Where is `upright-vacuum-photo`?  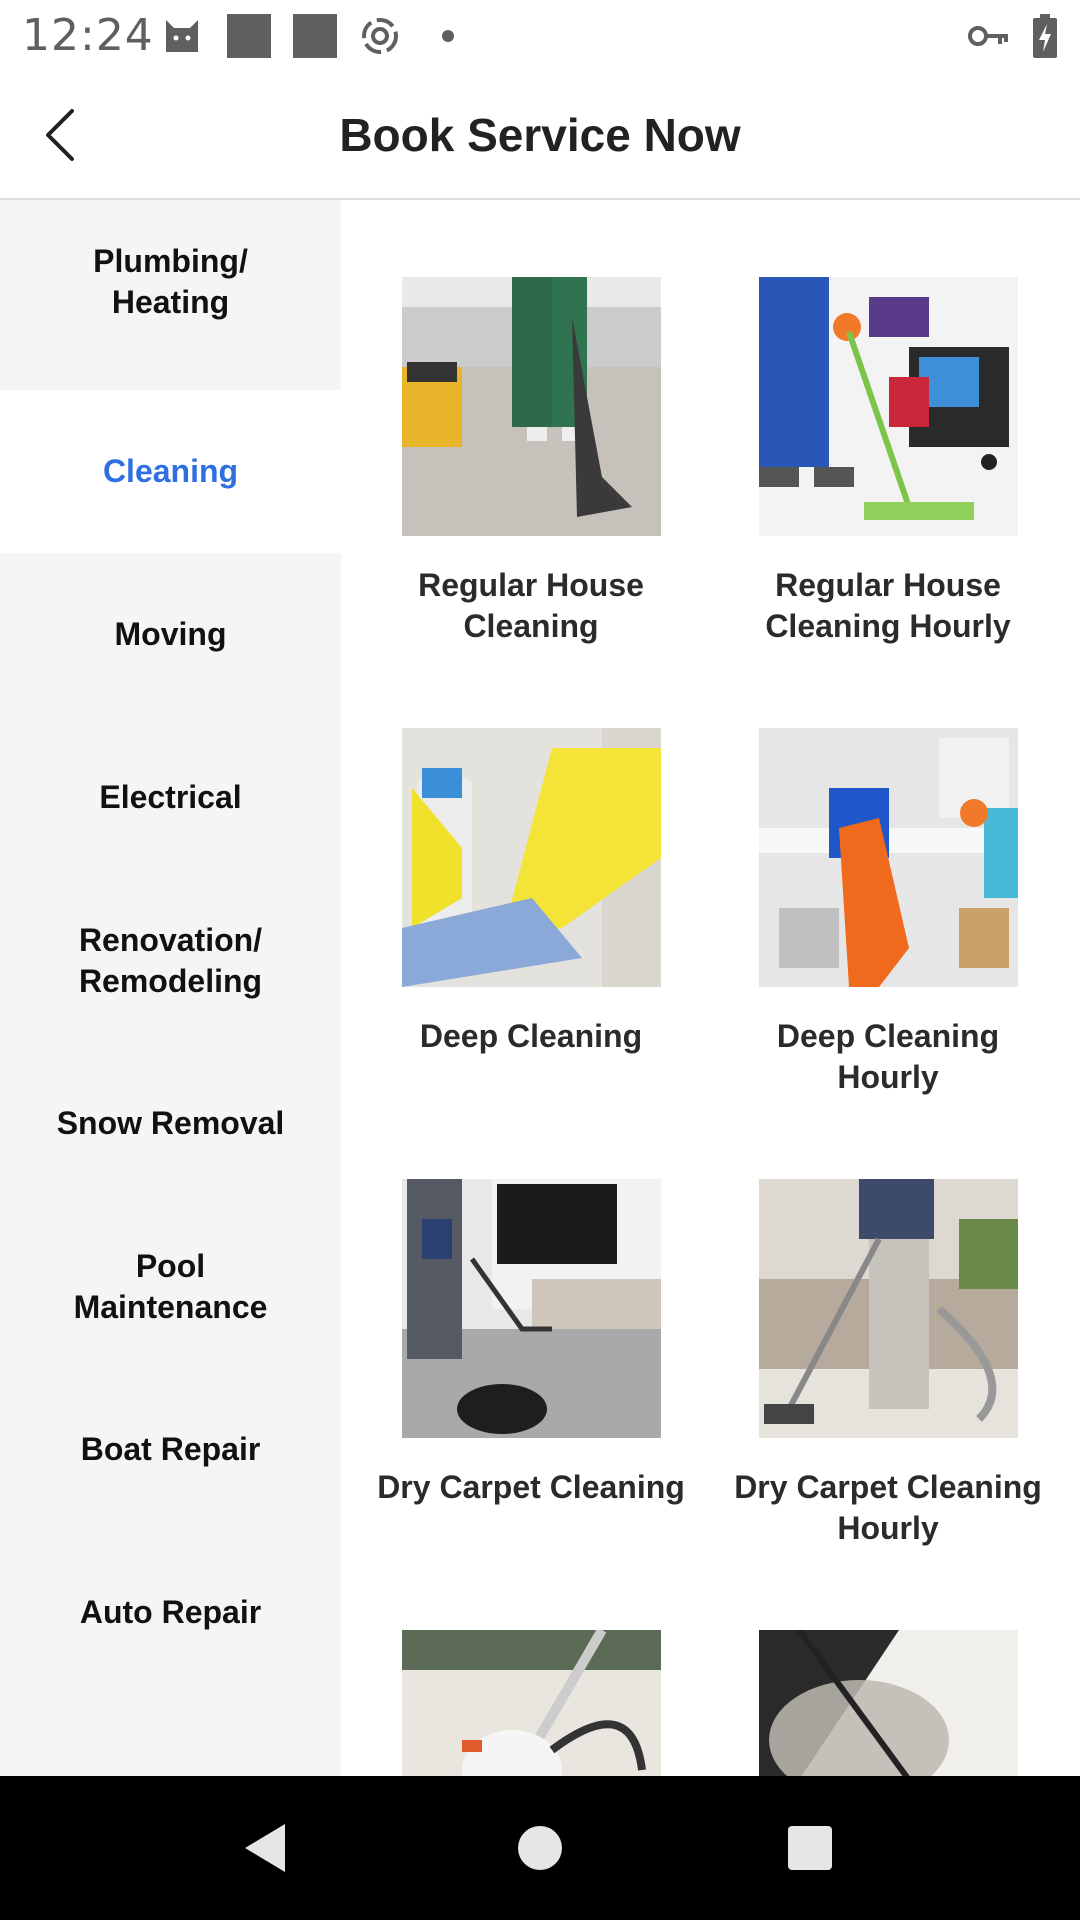 upright-vacuum-photo is located at coordinates (888, 1308).